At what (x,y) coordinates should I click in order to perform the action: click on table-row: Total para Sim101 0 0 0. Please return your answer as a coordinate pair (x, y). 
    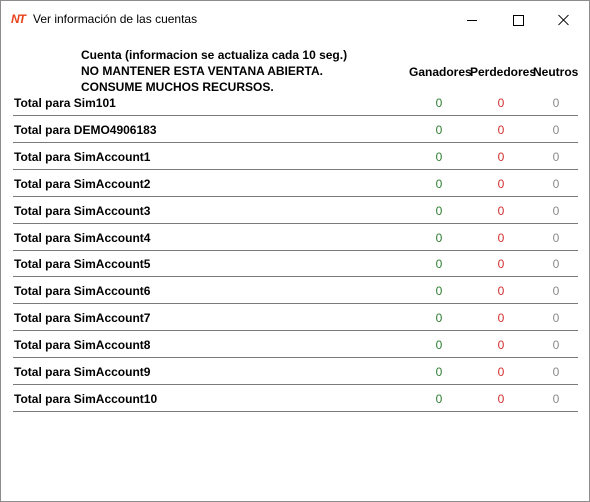
    Looking at the image, I should click on (295, 102).